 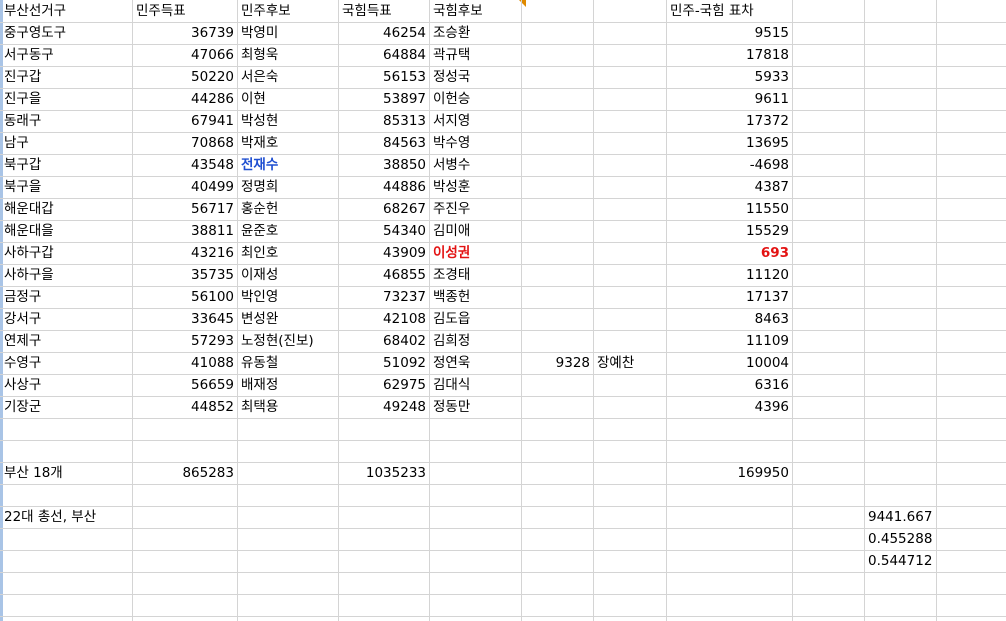 I want to click on stat-cell: 9441.667, so click(x=900, y=517).